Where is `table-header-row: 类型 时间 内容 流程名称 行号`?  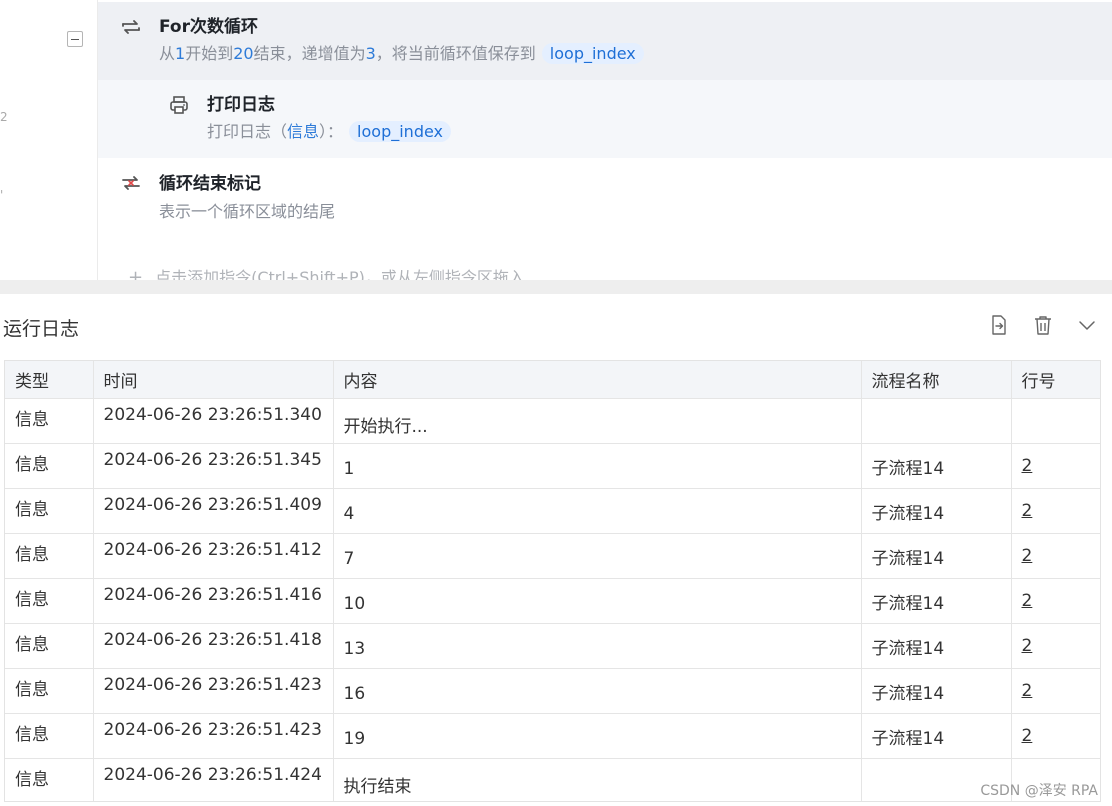 table-header-row: 类型 时间 内容 流程名称 行号 is located at coordinates (552, 380).